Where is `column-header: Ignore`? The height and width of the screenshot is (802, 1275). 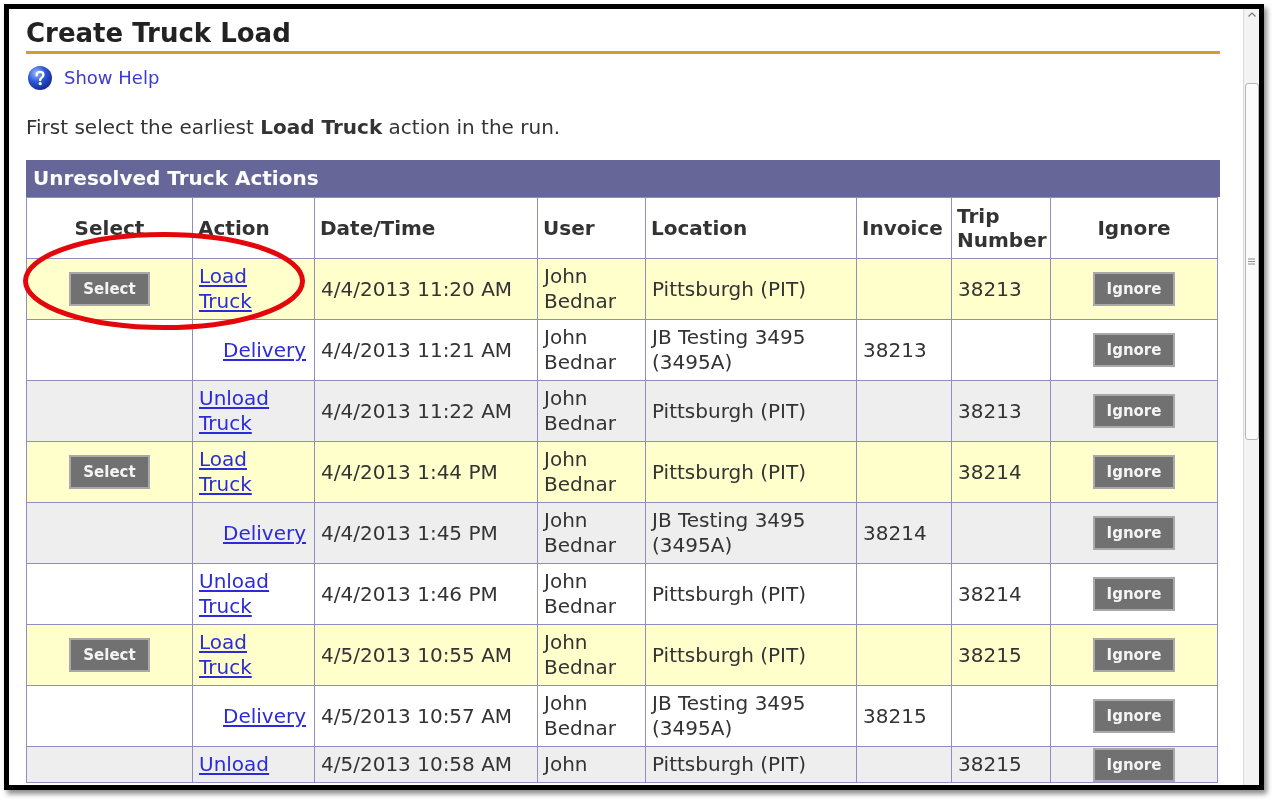 column-header: Ignore is located at coordinates (1134, 228).